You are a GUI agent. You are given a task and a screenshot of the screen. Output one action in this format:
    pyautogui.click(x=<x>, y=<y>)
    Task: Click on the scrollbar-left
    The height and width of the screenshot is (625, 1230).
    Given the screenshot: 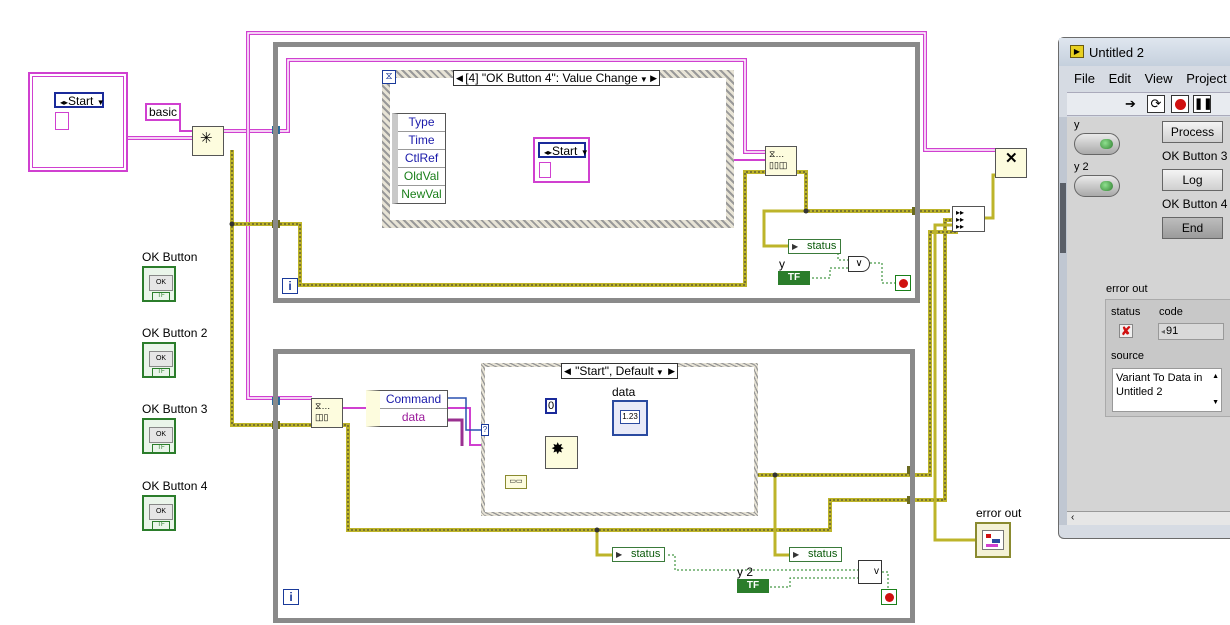 What is the action you would take?
    pyautogui.click(x=1063, y=321)
    